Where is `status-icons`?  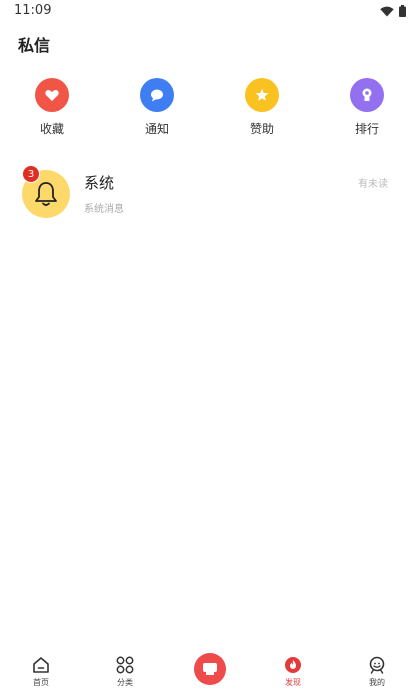 status-icons is located at coordinates (393, 11).